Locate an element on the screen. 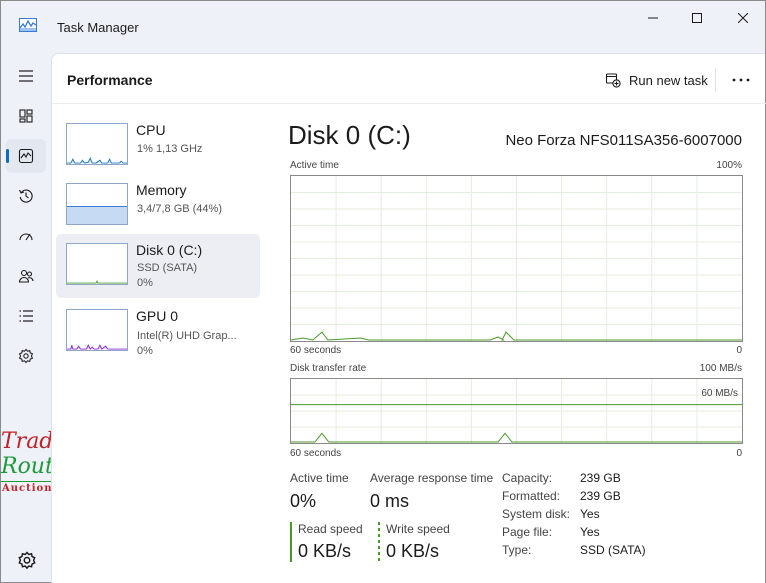 This screenshot has height=583, width=766. close-button is located at coordinates (743, 18).